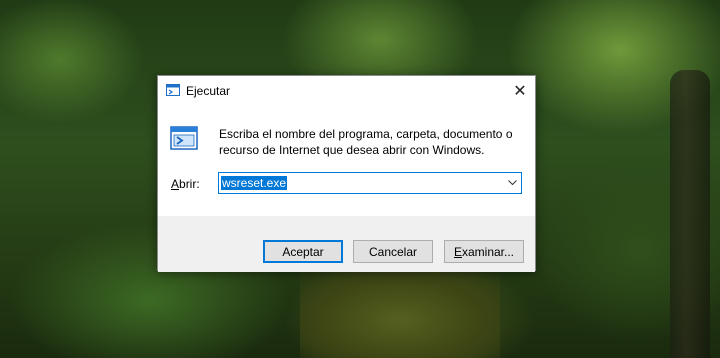 This screenshot has height=358, width=720. I want to click on open-label-mnemonic: A, so click(175, 184).